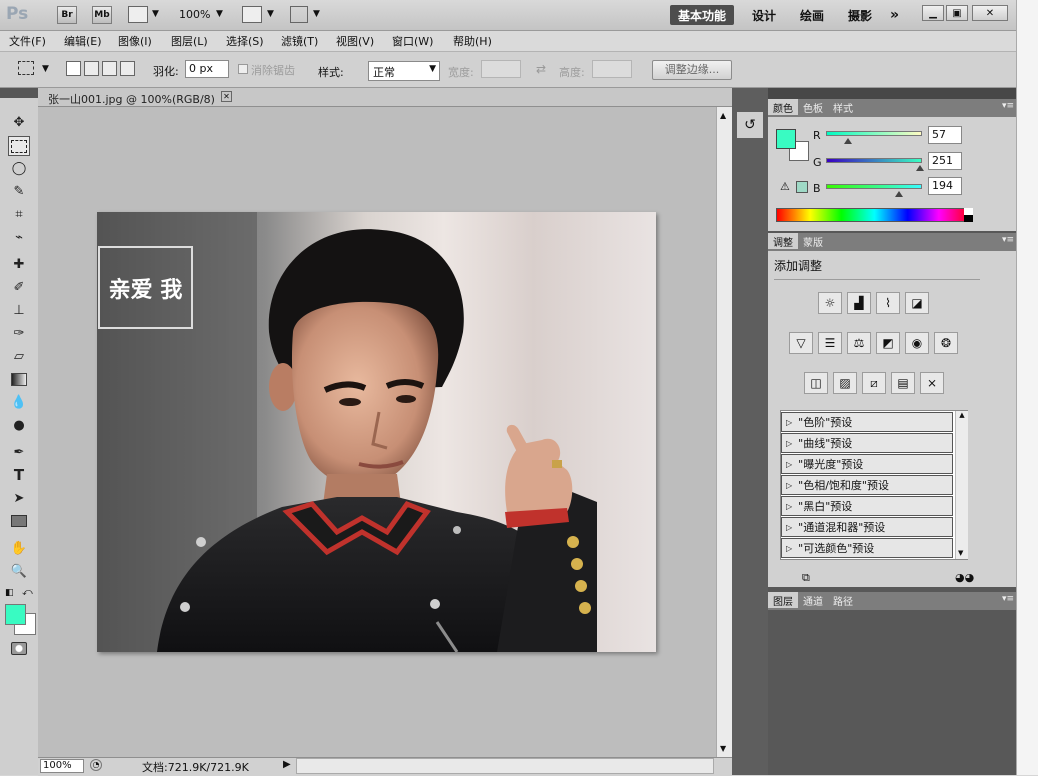 This screenshot has height=776, width=1038. What do you see at coordinates (946, 343) in the screenshot?
I see `channel-mixer-icon: ❂` at bounding box center [946, 343].